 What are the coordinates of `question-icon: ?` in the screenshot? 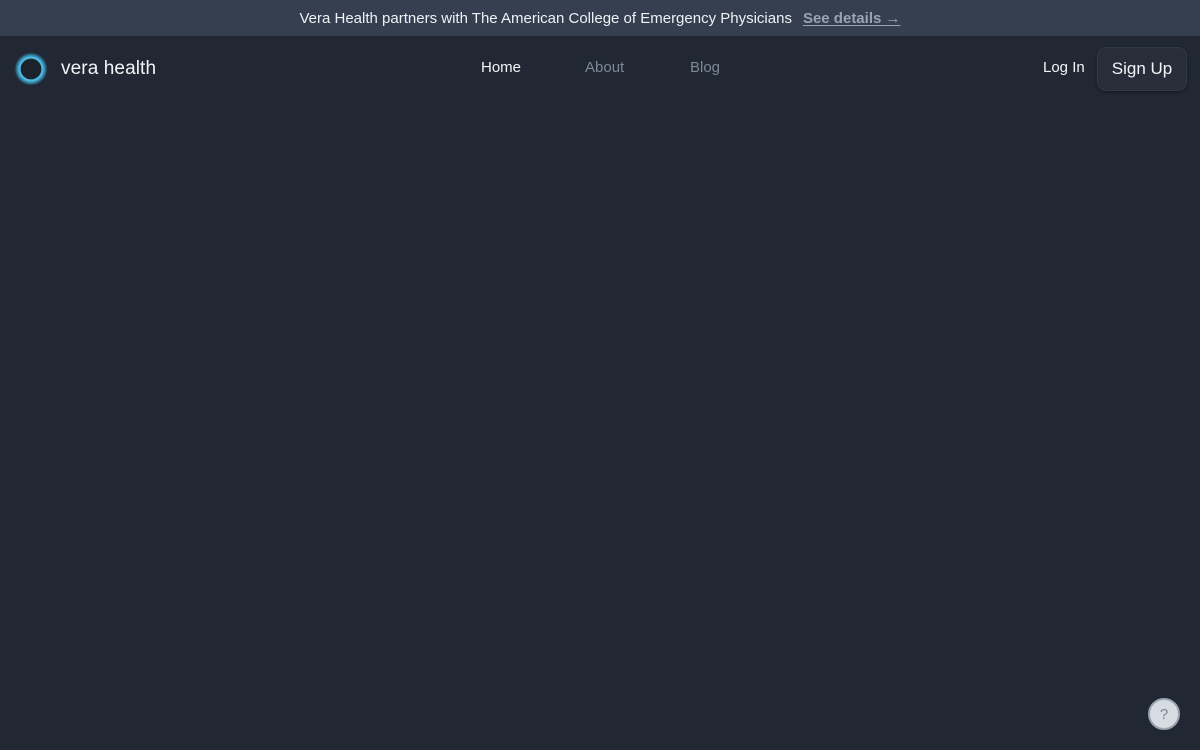 It's located at (1164, 714).